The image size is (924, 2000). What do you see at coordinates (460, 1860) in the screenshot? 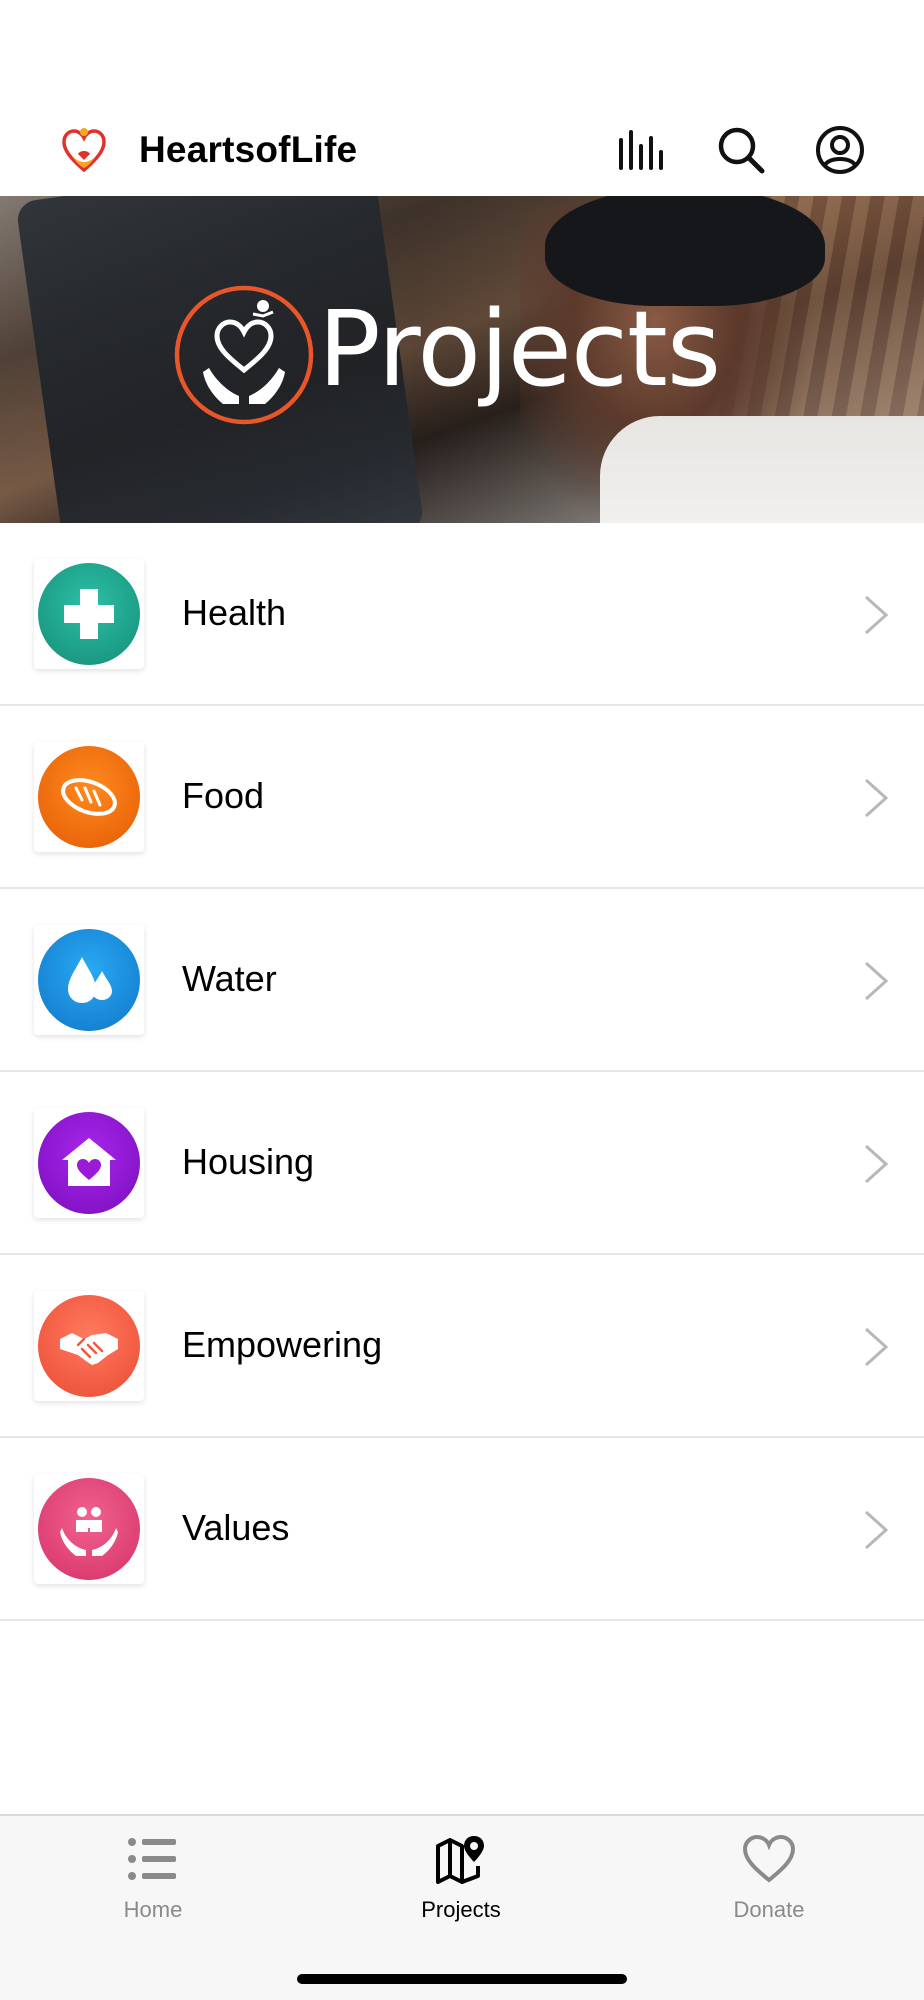
I see `map-pin-icon` at bounding box center [460, 1860].